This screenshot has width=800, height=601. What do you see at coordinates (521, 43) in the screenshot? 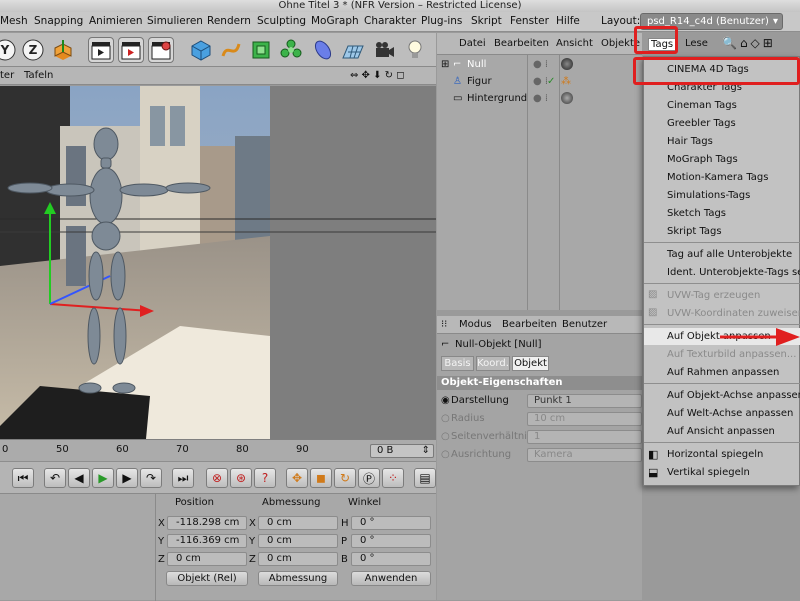
I see `om-menu-bearbeiten: Bearbeiten` at bounding box center [521, 43].